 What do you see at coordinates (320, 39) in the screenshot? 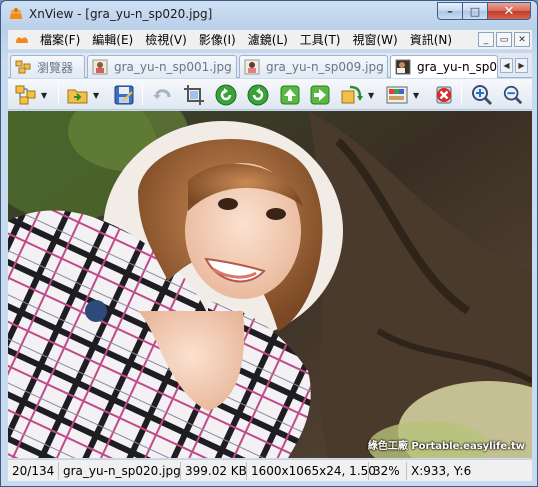
I see `menu-tools: 工具(T)` at bounding box center [320, 39].